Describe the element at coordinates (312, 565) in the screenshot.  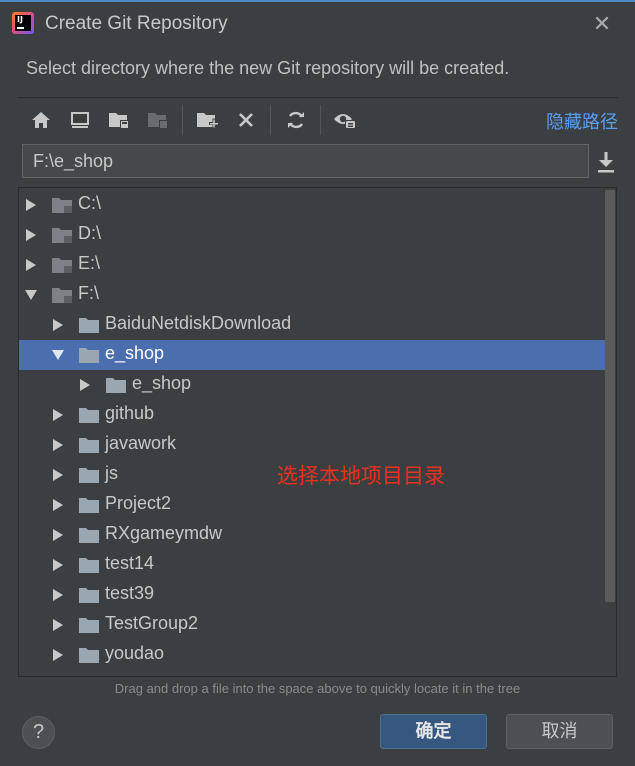
I see `tree-folder-row: test14` at that location.